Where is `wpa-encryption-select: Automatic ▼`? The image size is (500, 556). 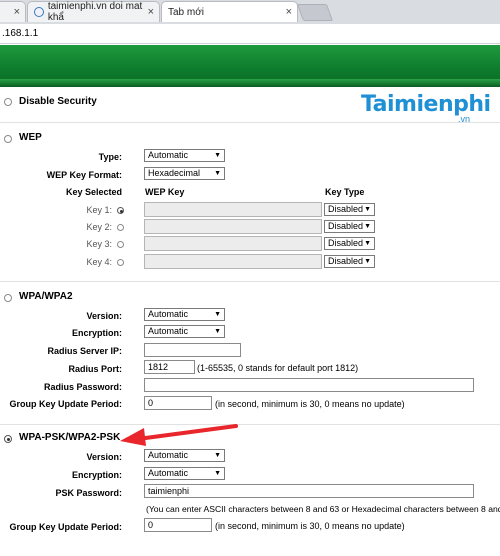
wpa-encryption-select: Automatic ▼ is located at coordinates (184, 331).